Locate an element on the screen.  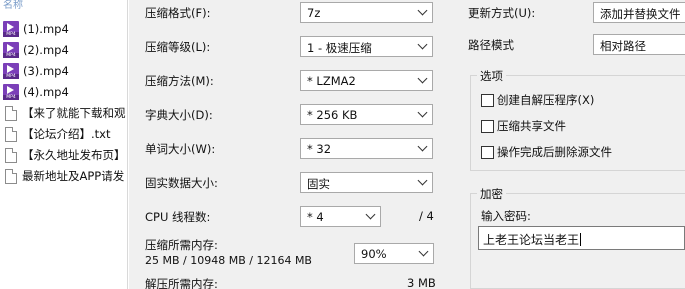
format-value: 7z is located at coordinates (314, 13).